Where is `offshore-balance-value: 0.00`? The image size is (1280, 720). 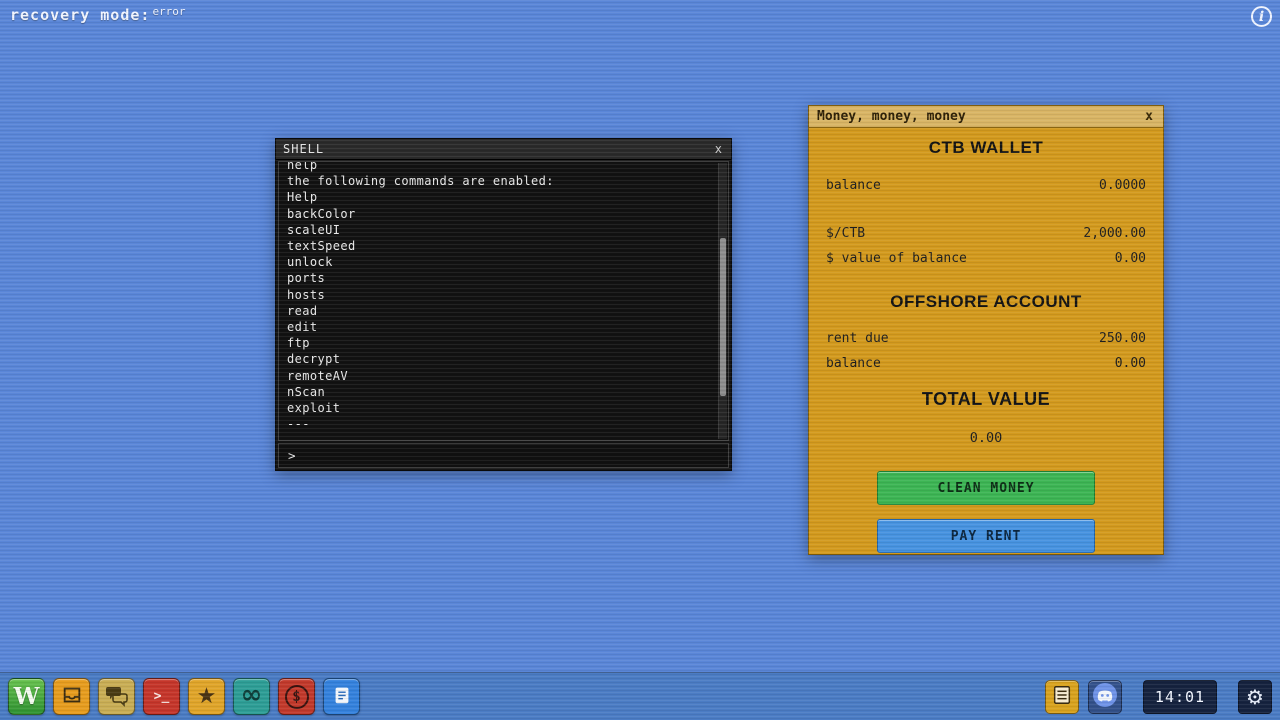
offshore-balance-value: 0.00 is located at coordinates (1130, 363).